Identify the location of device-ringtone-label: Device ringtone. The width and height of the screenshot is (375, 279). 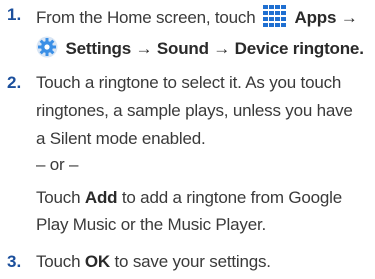
(297, 48).